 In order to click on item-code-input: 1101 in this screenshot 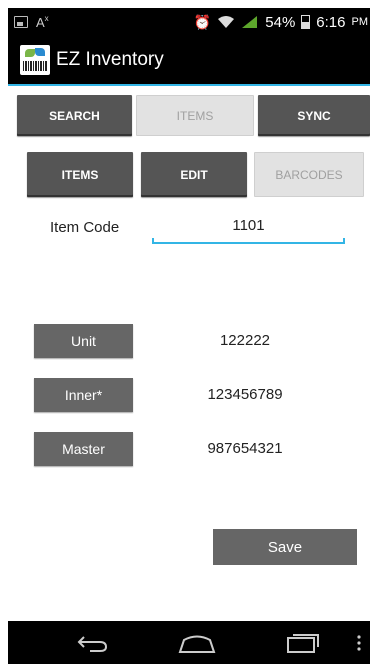, I will do `click(248, 227)`.